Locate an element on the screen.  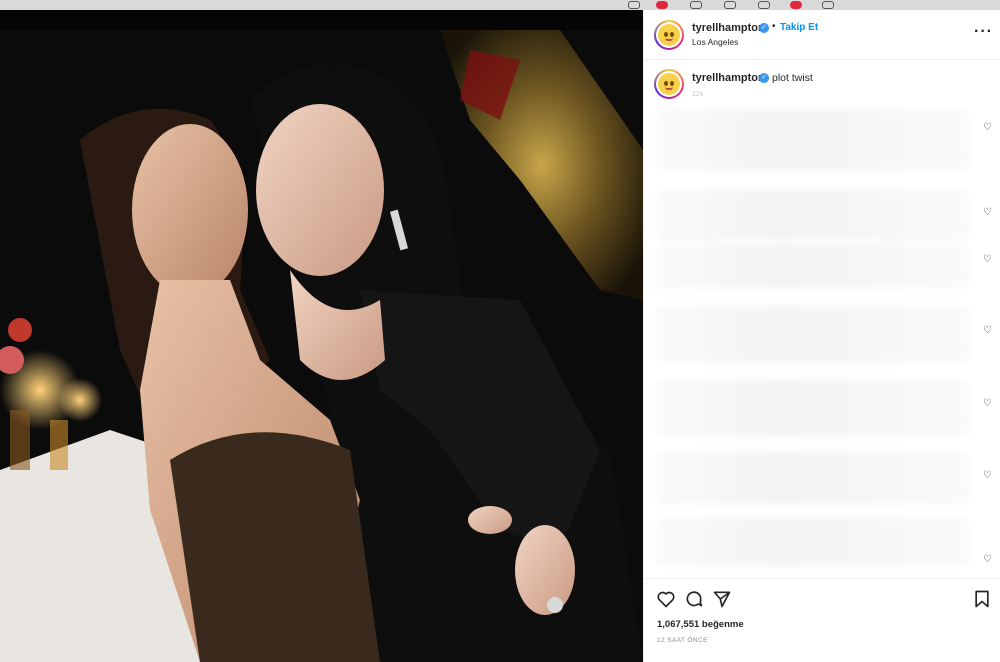
avatar is located at coordinates (669, 35).